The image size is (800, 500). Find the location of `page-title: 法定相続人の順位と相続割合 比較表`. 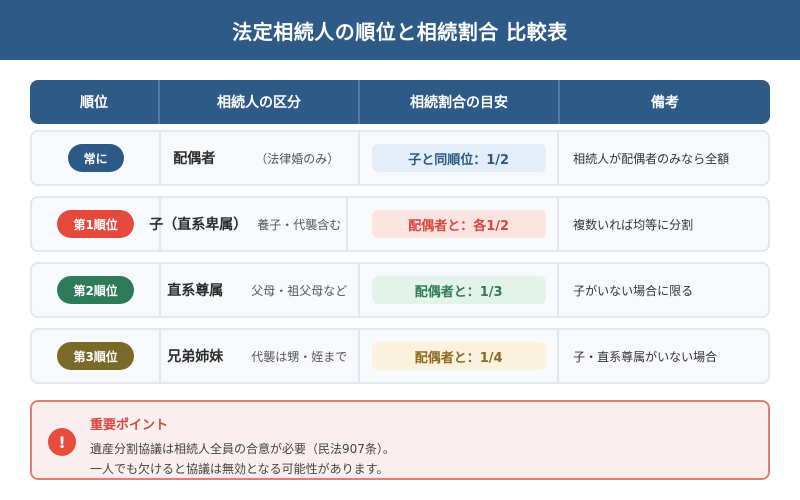

page-title: 法定相続人の順位と相続割合 比較表 is located at coordinates (400, 31).